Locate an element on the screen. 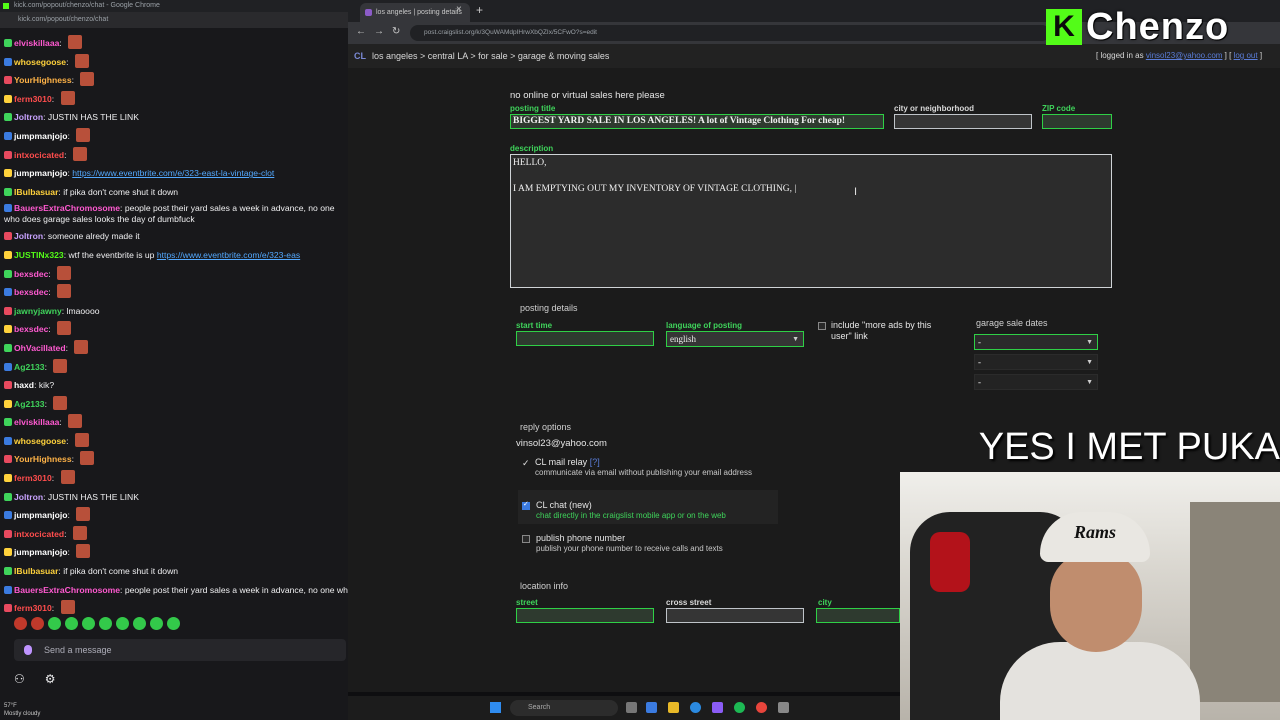 The width and height of the screenshot is (1280, 720). spotify-icon is located at coordinates (739, 707).